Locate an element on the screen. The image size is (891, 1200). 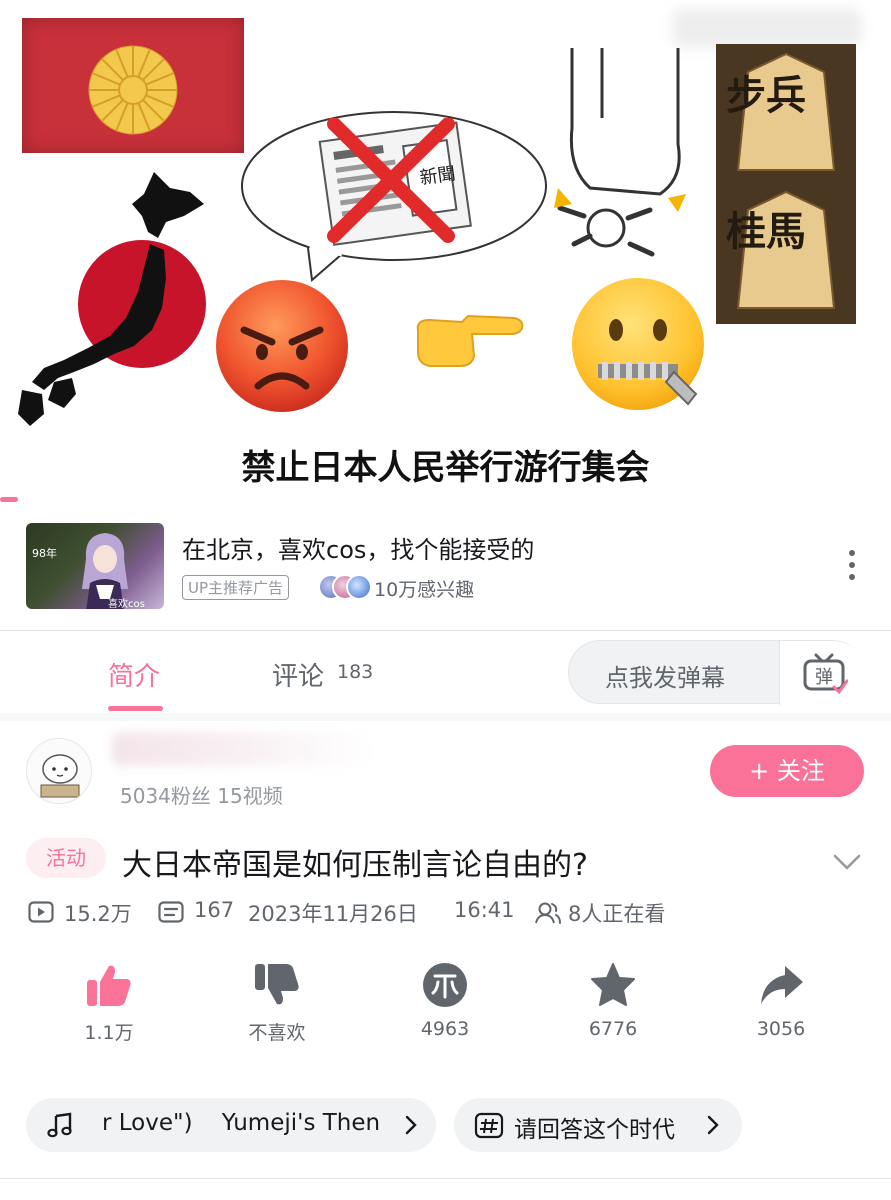
hashtag-icon is located at coordinates (489, 1125).